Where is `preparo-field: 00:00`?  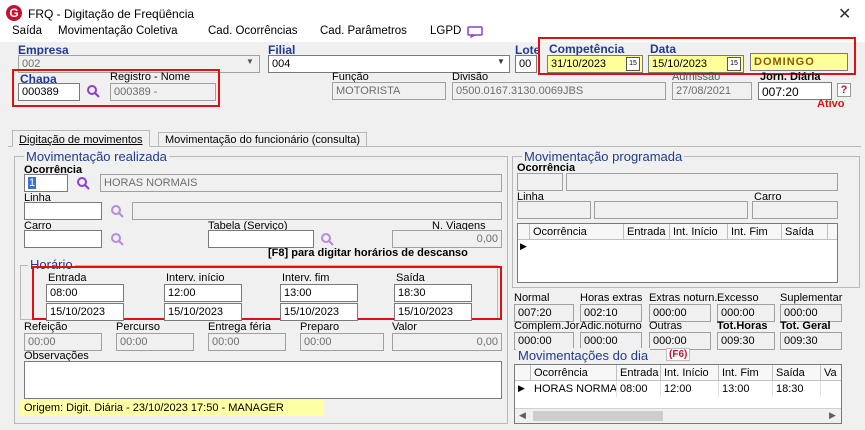
preparo-field: 00:00 is located at coordinates (342, 342).